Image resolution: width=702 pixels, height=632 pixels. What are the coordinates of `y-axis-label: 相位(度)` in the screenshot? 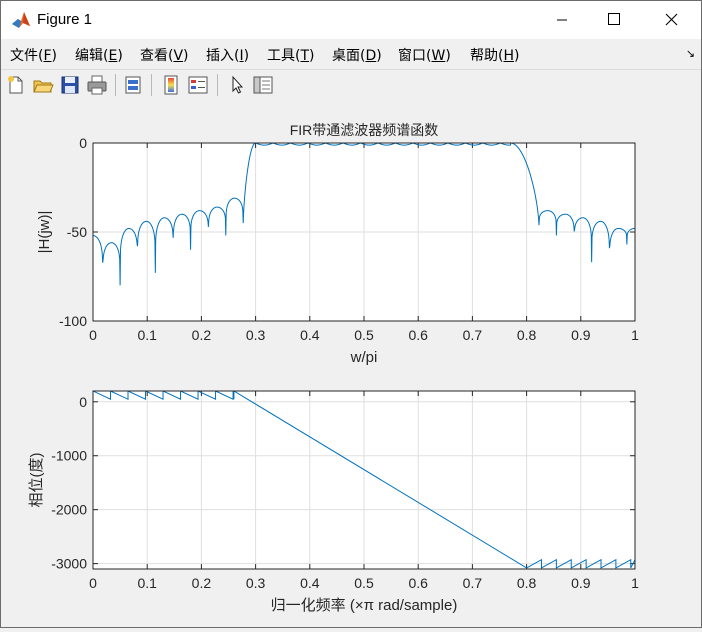 It's located at (36, 480).